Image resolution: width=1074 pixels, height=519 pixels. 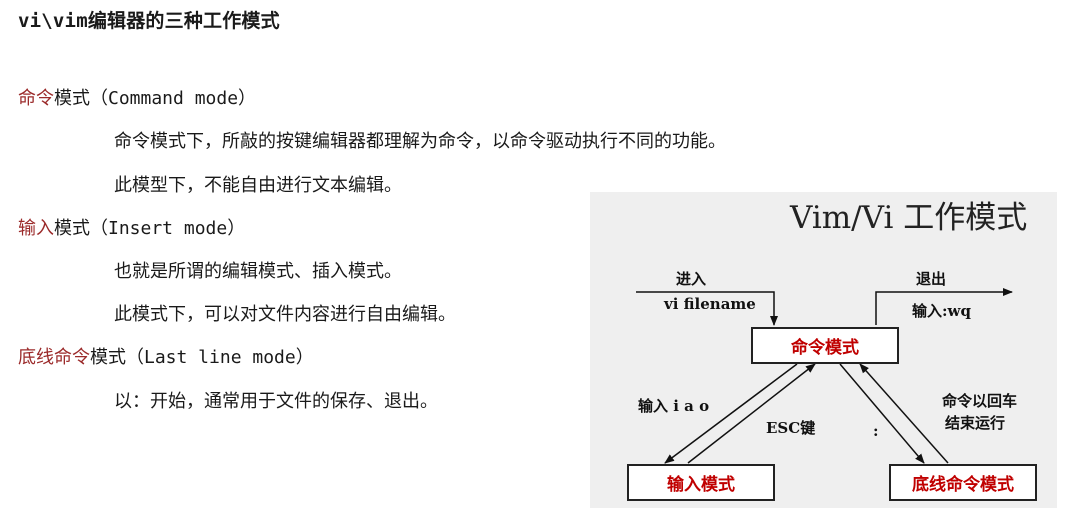 What do you see at coordinates (710, 304) in the screenshot?
I see `enter-command: vi filename` at bounding box center [710, 304].